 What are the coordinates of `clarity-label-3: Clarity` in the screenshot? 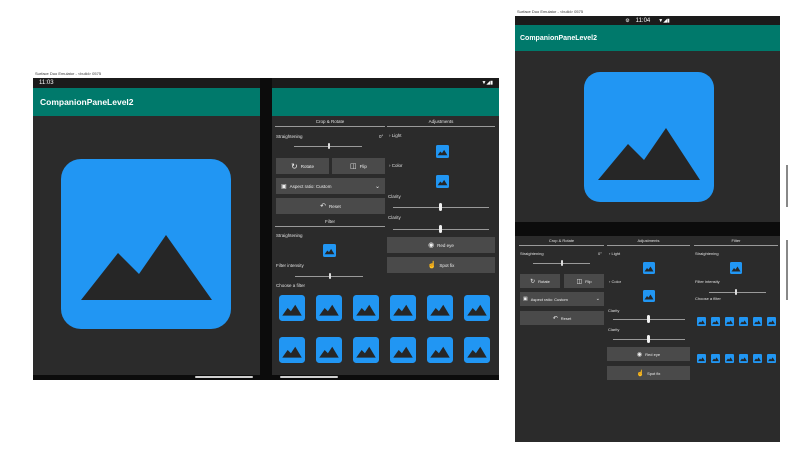 It's located at (614, 310).